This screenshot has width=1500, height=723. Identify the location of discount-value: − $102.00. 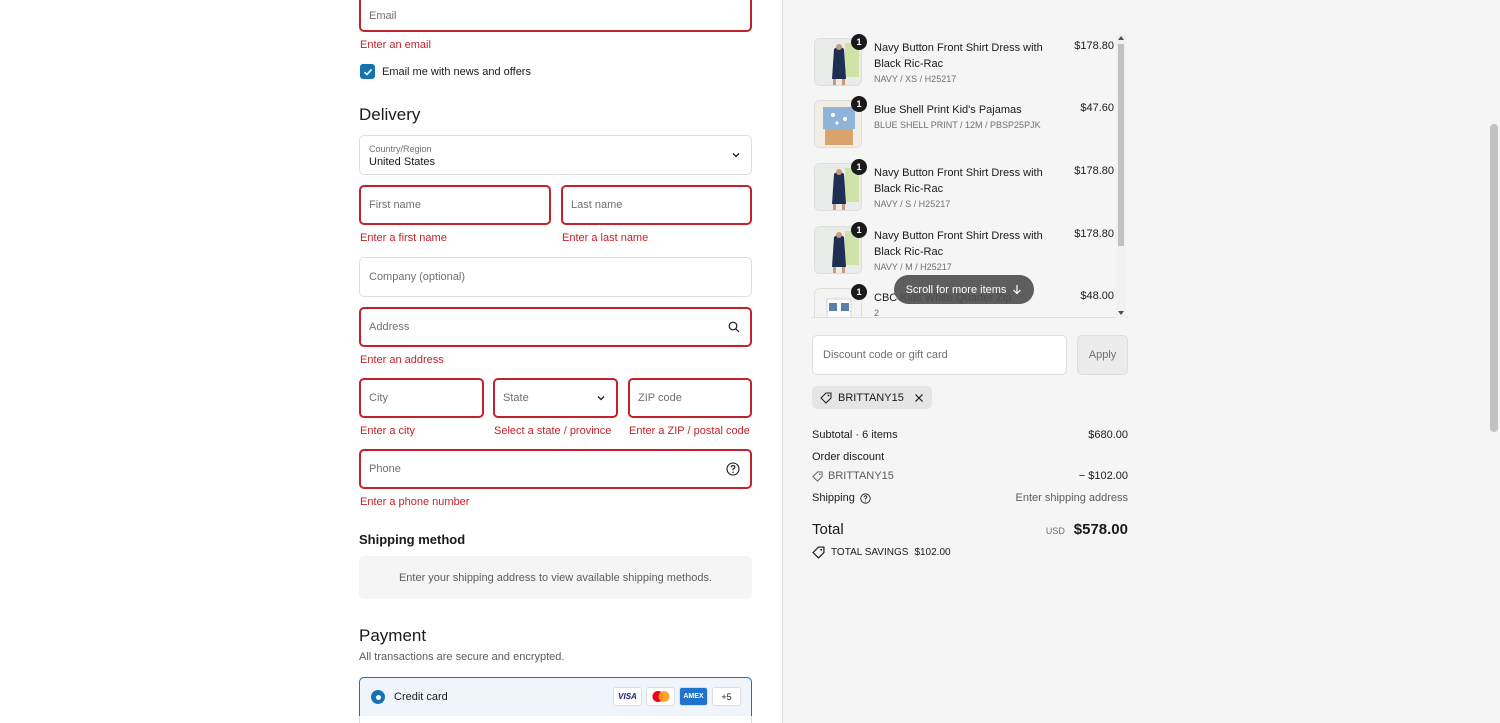
(1103, 476).